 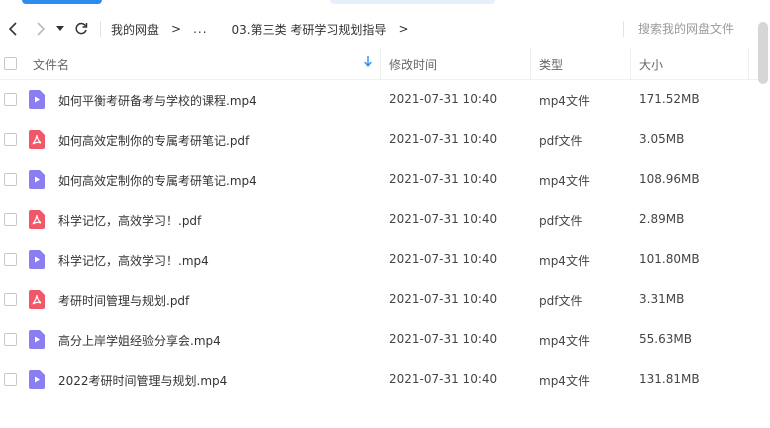 I want to click on breadcrumb-root: 我的网盘, so click(x=135, y=29).